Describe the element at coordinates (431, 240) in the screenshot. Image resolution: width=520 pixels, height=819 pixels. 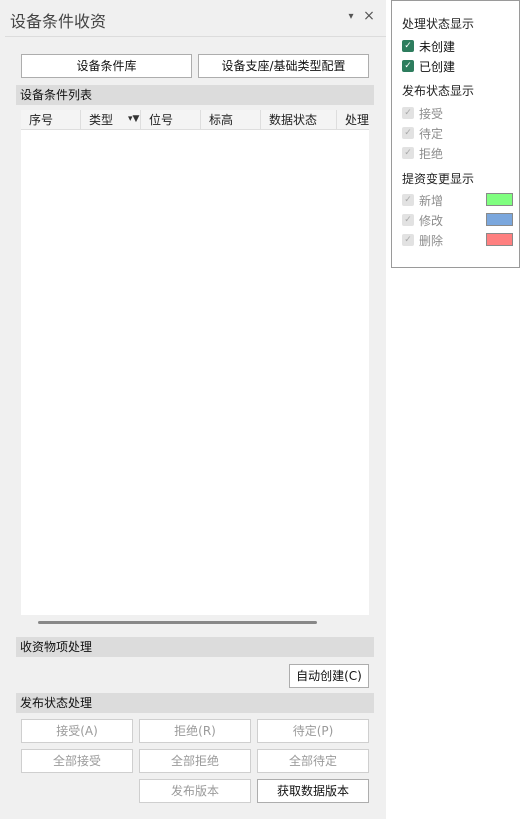
I see `option-label: 删除` at that location.